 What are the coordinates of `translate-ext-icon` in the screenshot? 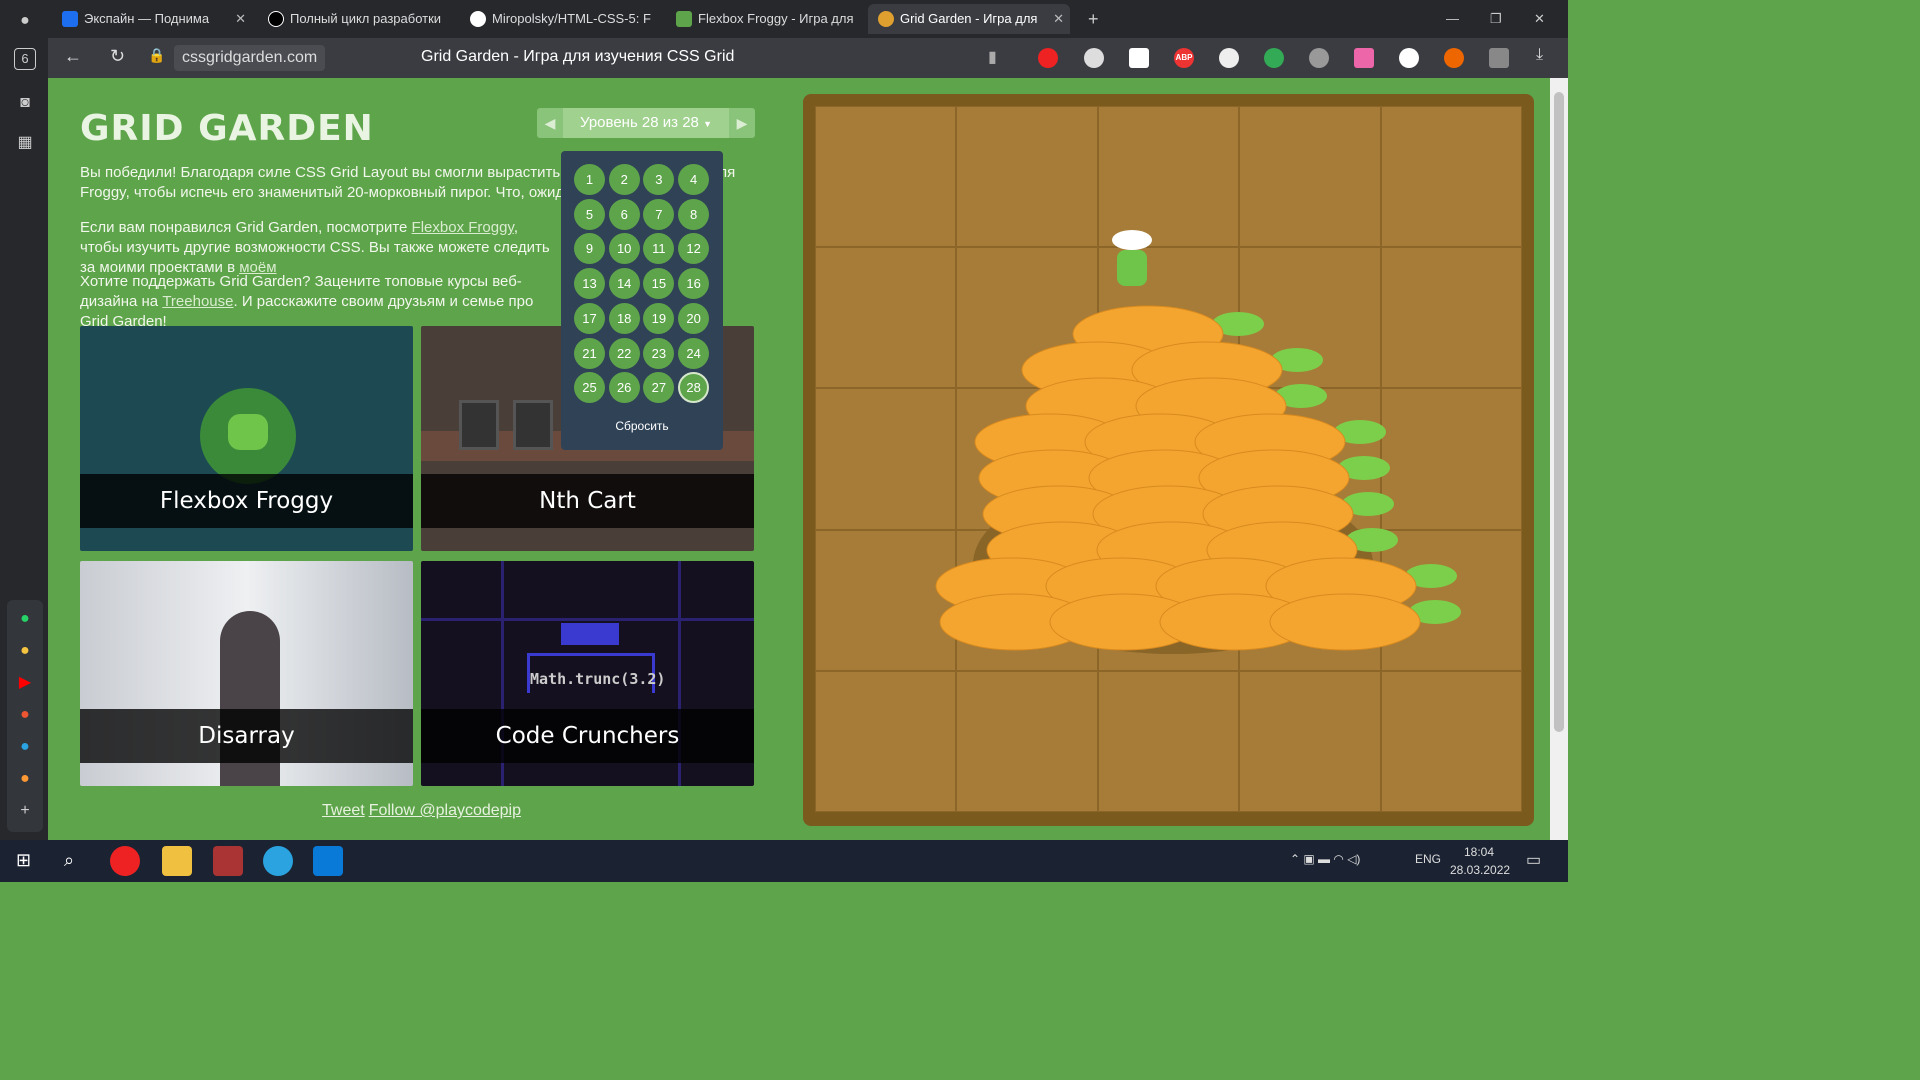 It's located at (1499, 58).